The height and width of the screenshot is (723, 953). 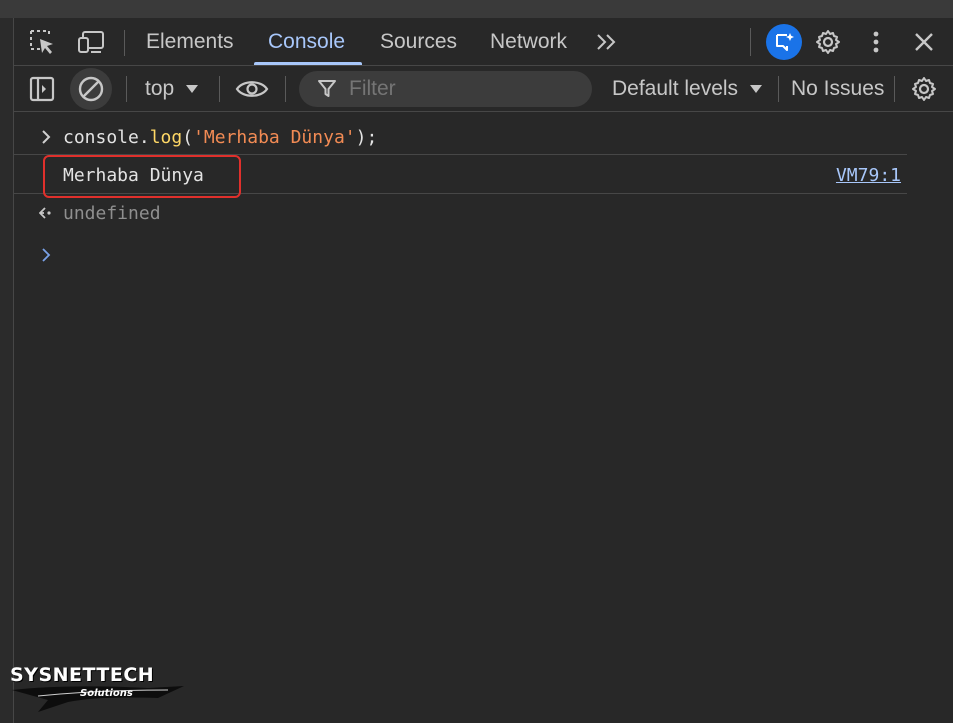 I want to click on sysnettech-watermark: SYSNETTECH Solutions, so click(x=98, y=688).